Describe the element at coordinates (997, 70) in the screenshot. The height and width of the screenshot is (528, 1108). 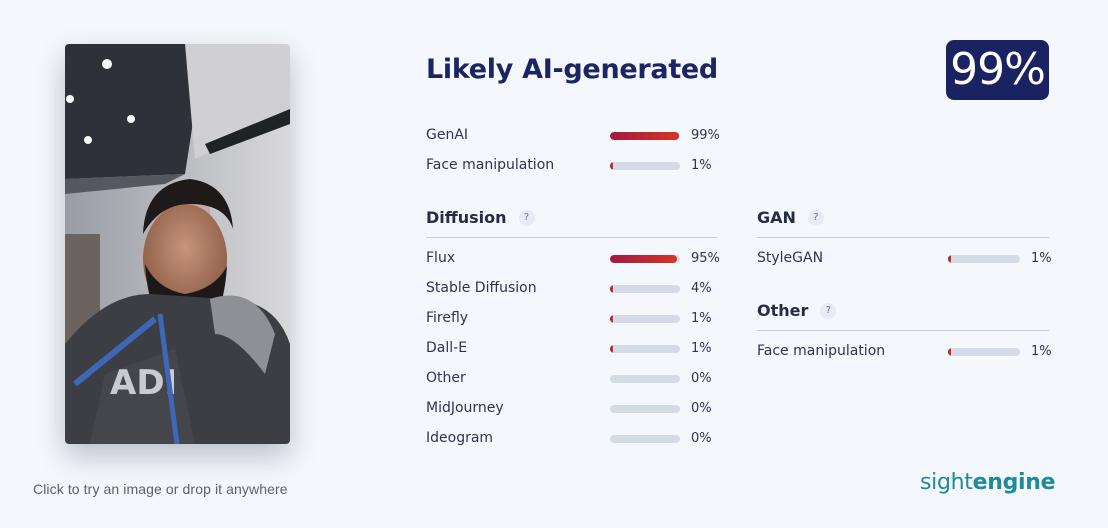
I see `overall-score-badge: 99%` at that location.